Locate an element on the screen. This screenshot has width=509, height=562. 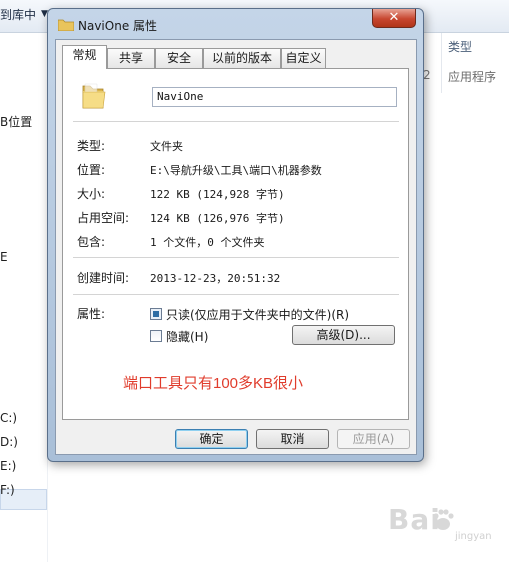
nav-item-drive-e: E:) is located at coordinates (8, 466).